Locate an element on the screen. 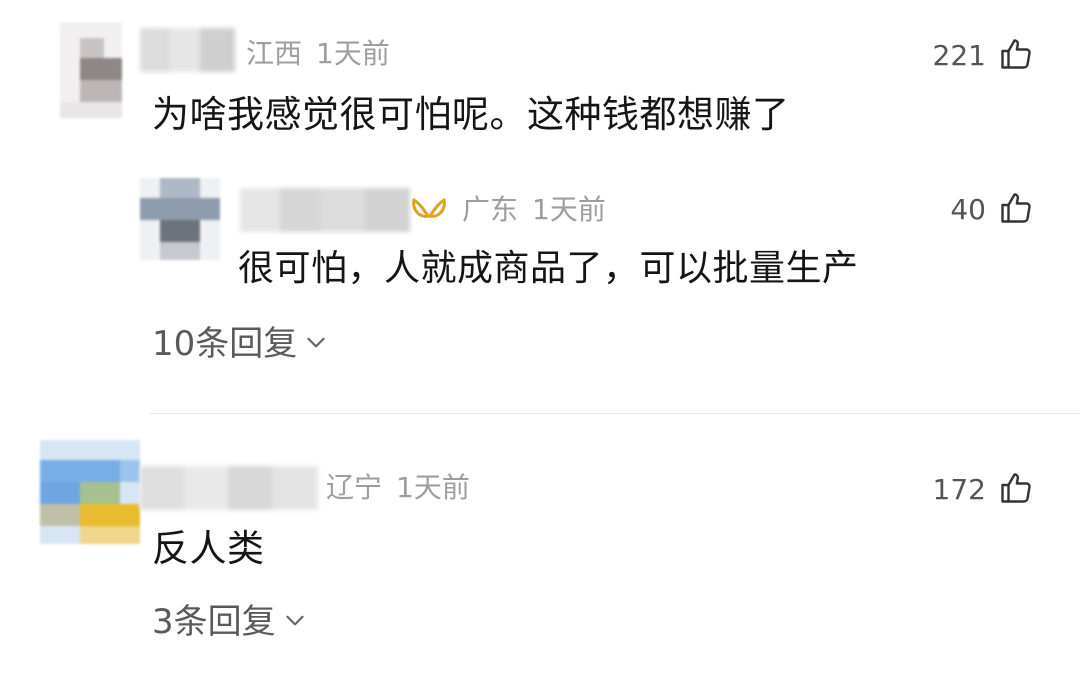 The width and height of the screenshot is (1080, 685). comment-text: 为啥我感觉很可怕呢。这种钱都想赚了 is located at coordinates (471, 114).